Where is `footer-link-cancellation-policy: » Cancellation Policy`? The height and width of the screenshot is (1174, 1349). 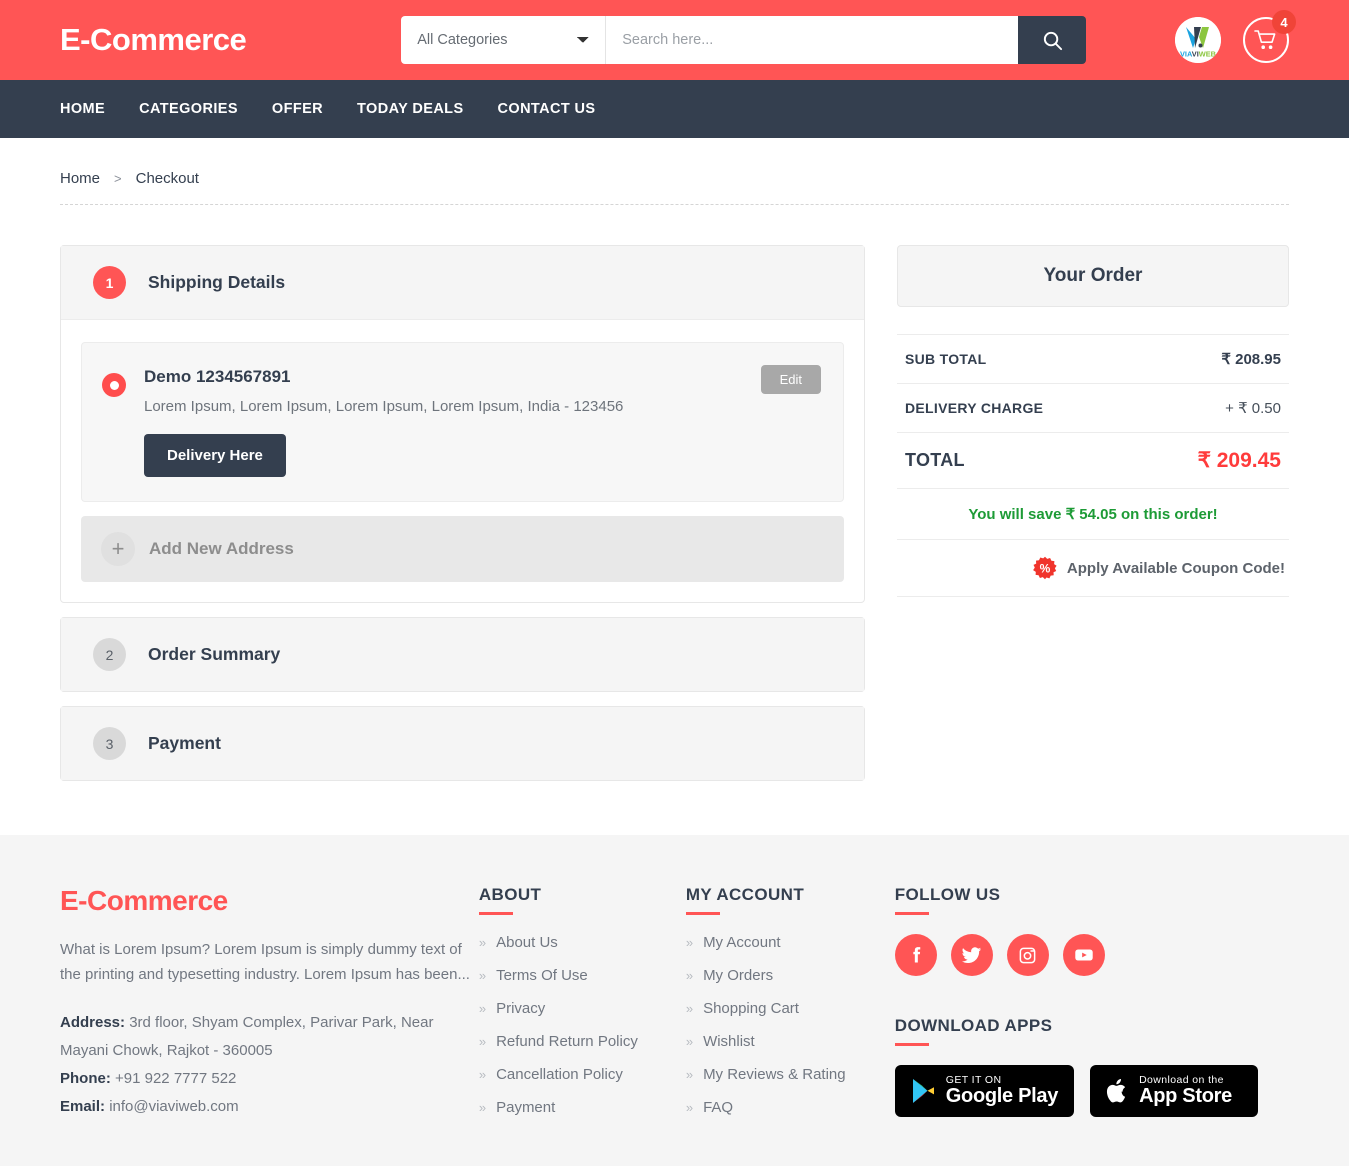 footer-link-cancellation-policy: » Cancellation Policy is located at coordinates (582, 1074).